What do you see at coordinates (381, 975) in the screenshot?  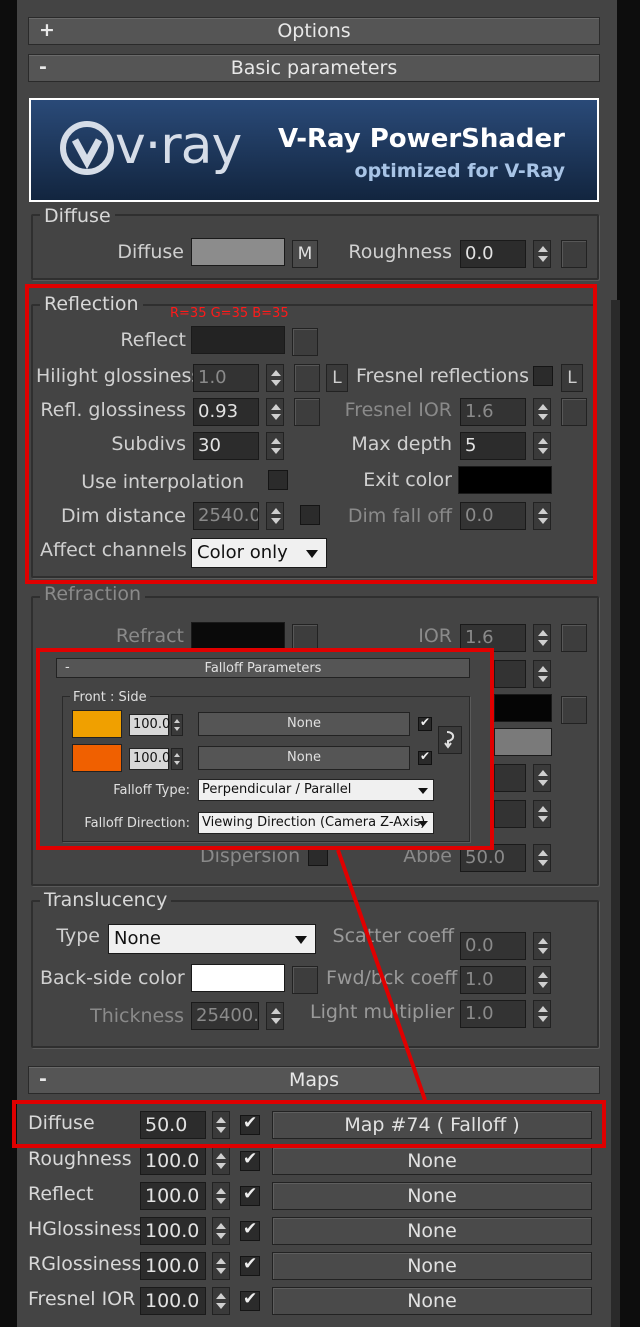 I see `annotation-connector-line` at bounding box center [381, 975].